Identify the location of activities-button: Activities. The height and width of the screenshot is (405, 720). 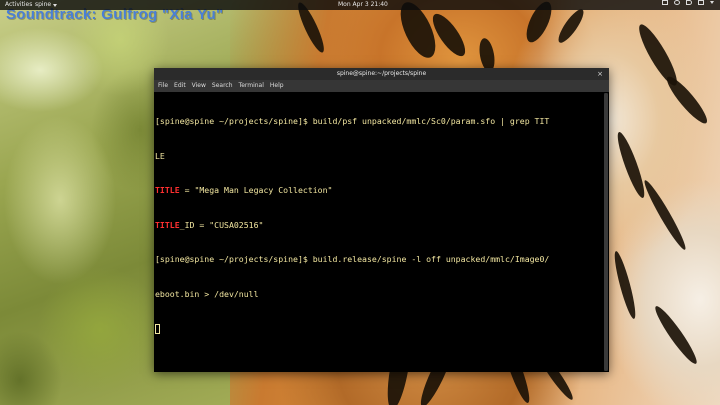
(18, 5).